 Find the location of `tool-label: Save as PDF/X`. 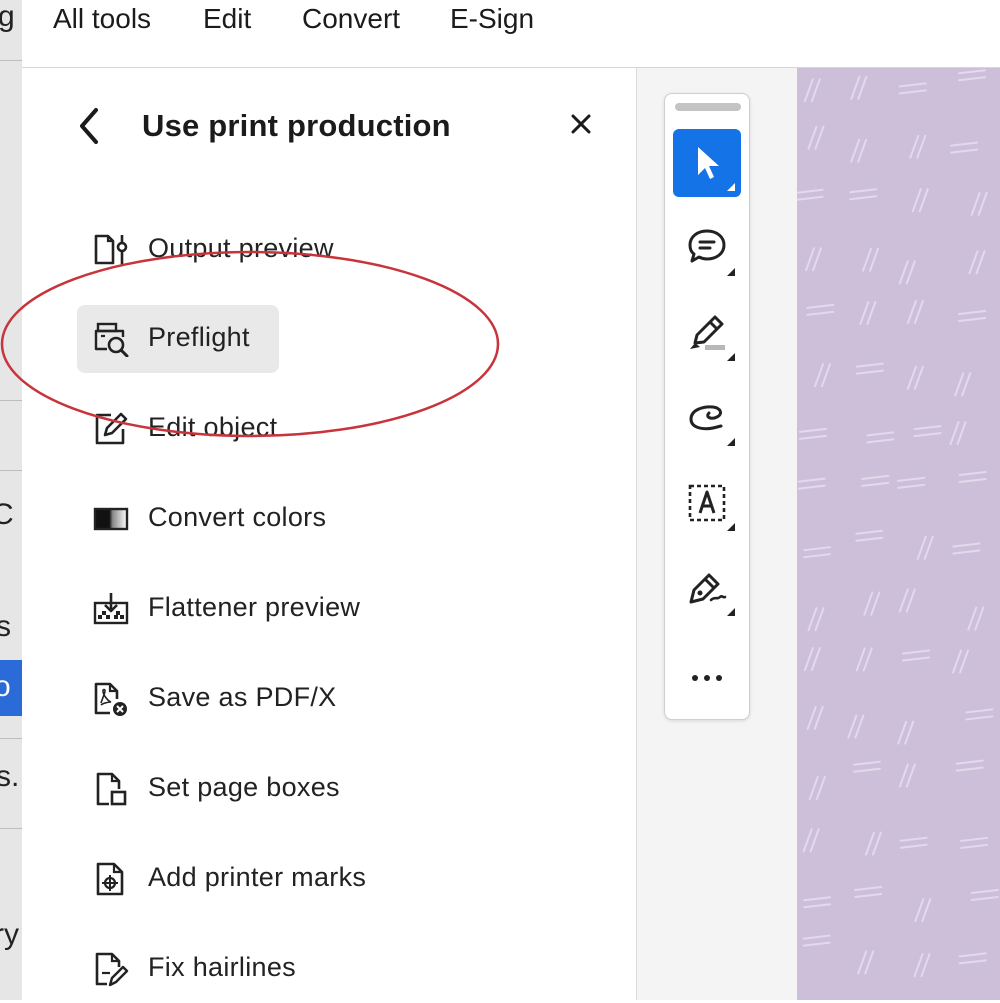

tool-label: Save as PDF/X is located at coordinates (242, 697).